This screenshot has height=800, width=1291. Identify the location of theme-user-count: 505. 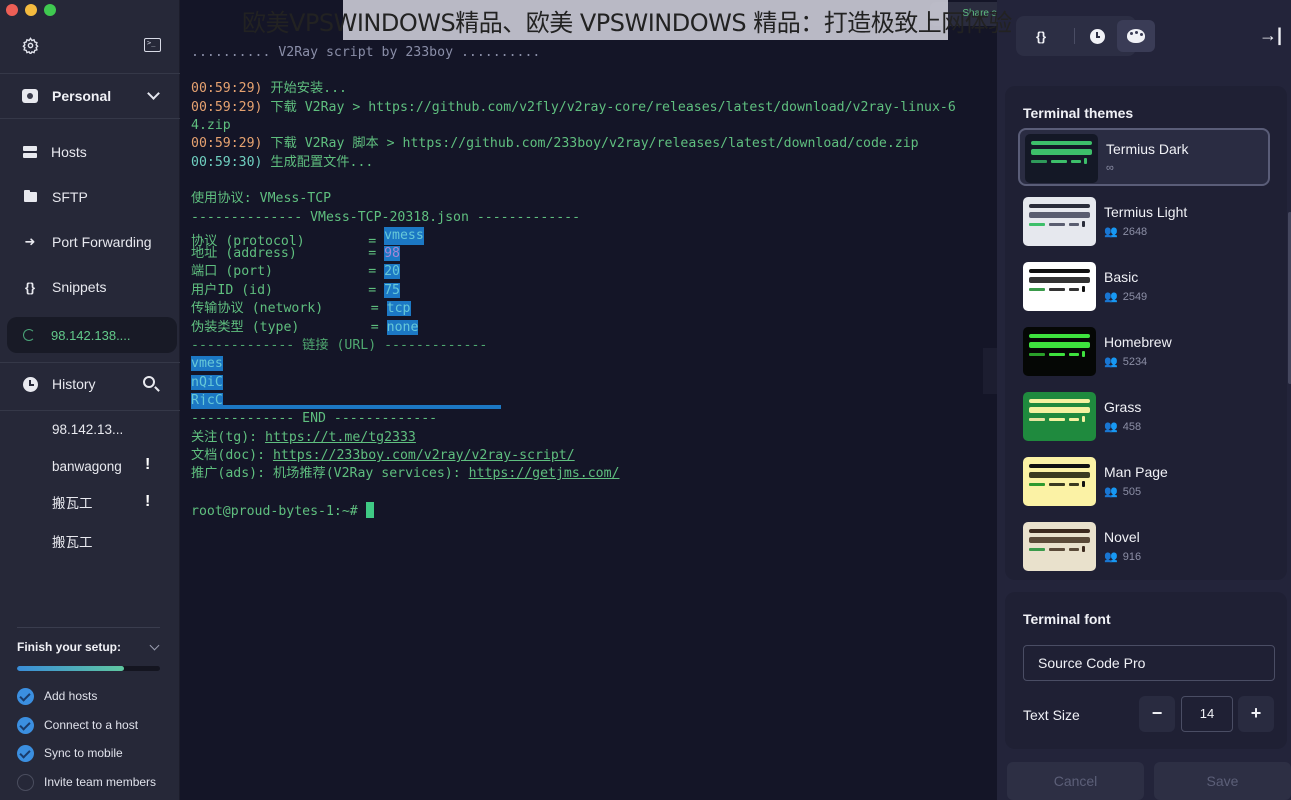
(1132, 491).